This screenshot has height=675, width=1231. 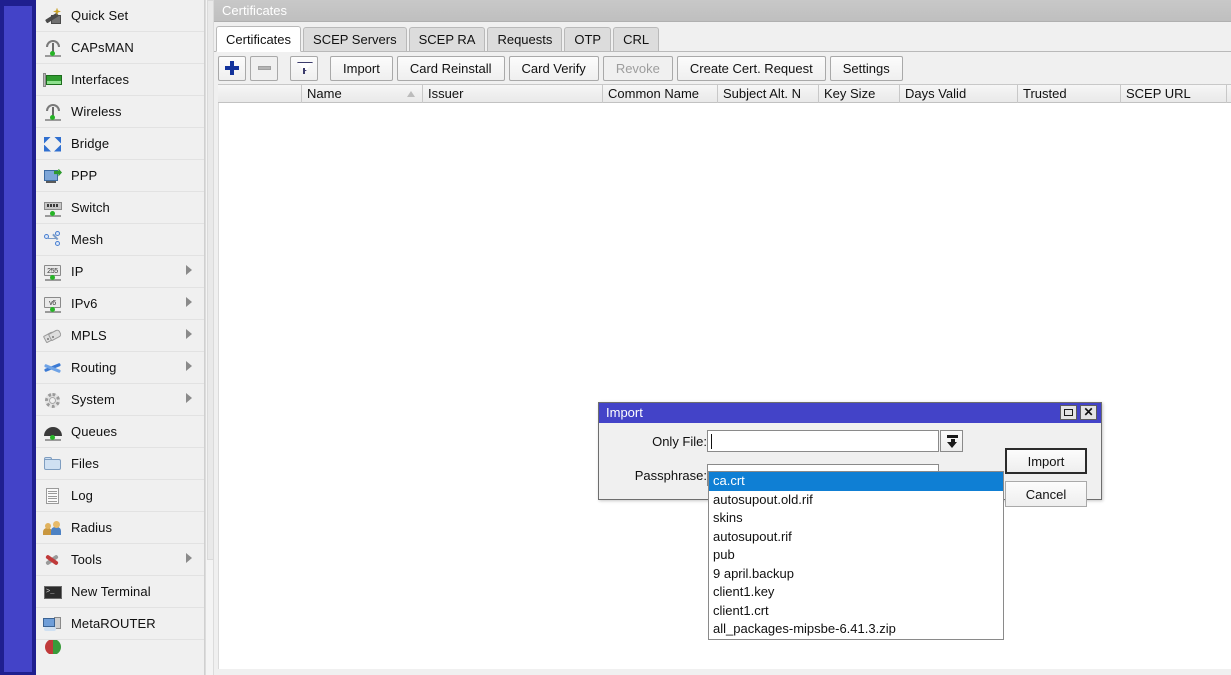 I want to click on bridge-arrows-icon, so click(x=53, y=144).